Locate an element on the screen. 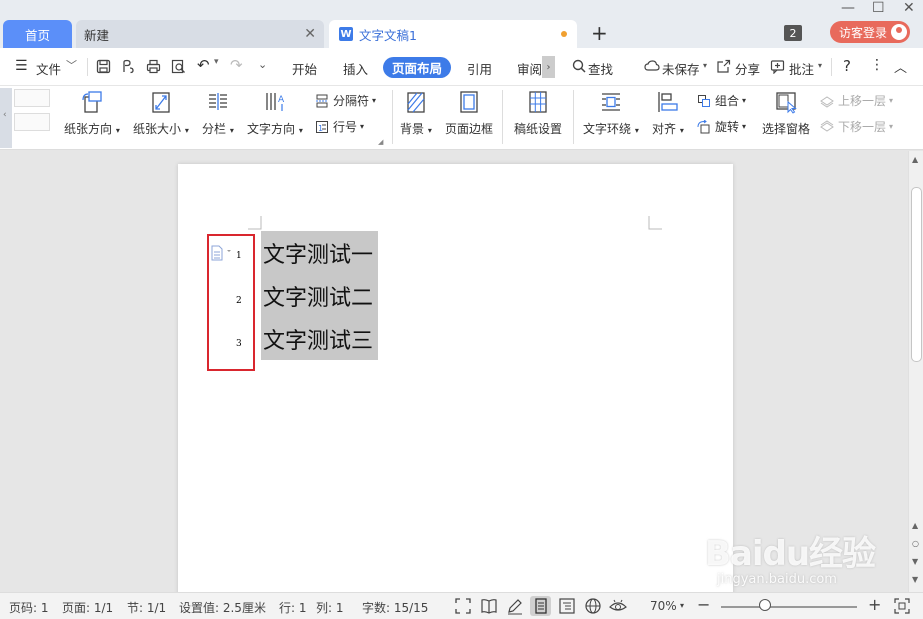 The height and width of the screenshot is (619, 923). text-direction-button: A 文字方向 ▾ is located at coordinates (275, 113).